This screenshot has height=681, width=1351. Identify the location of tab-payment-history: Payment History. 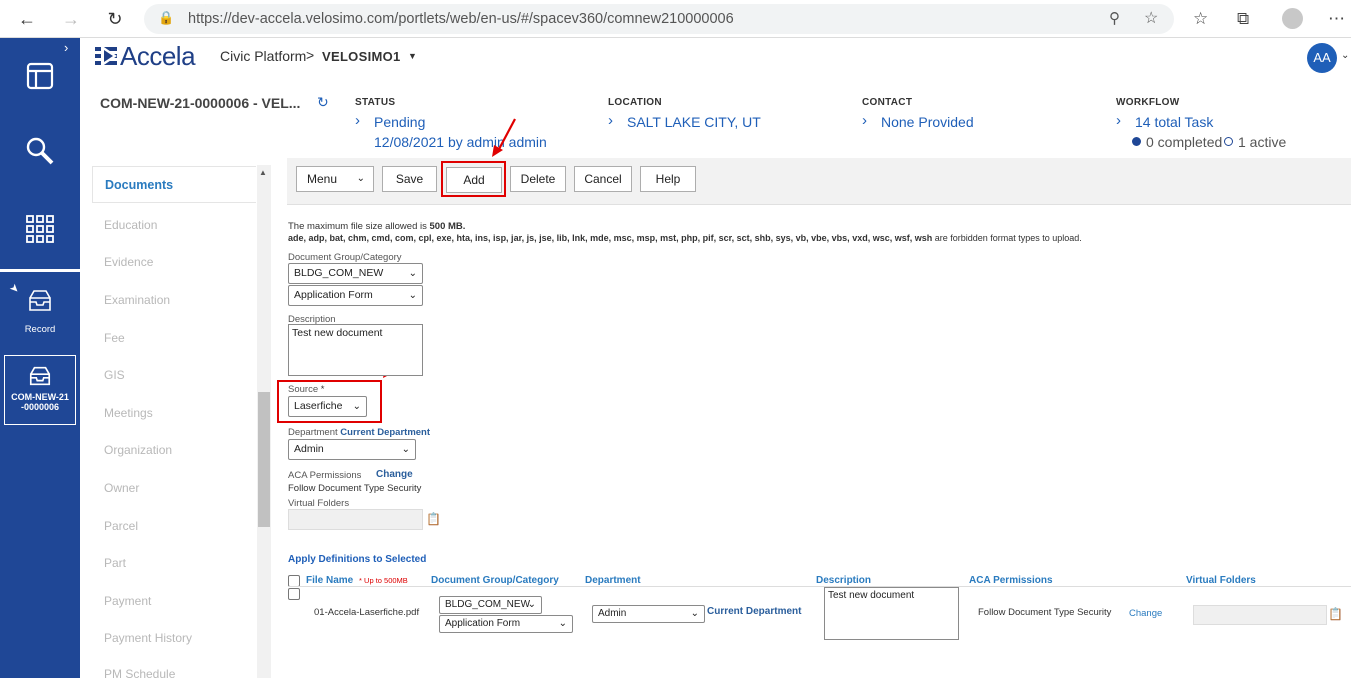
(148, 638).